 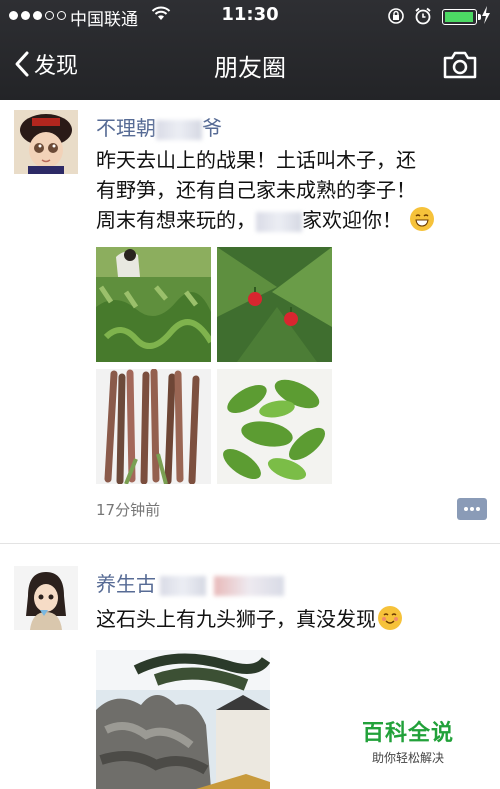 I want to click on author-name: 养生古, so click(x=190, y=582).